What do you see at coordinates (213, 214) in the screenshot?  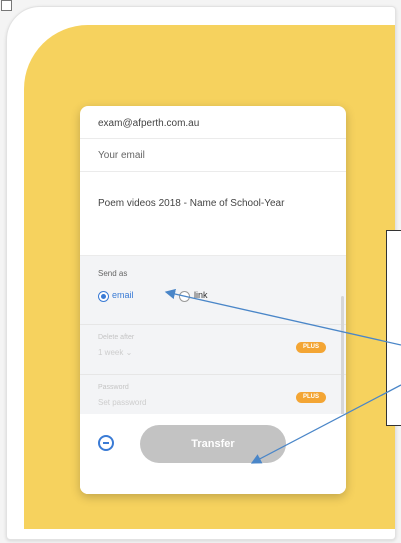 I see `message-field: Poem videos 2018 - Name of School-Year` at bounding box center [213, 214].